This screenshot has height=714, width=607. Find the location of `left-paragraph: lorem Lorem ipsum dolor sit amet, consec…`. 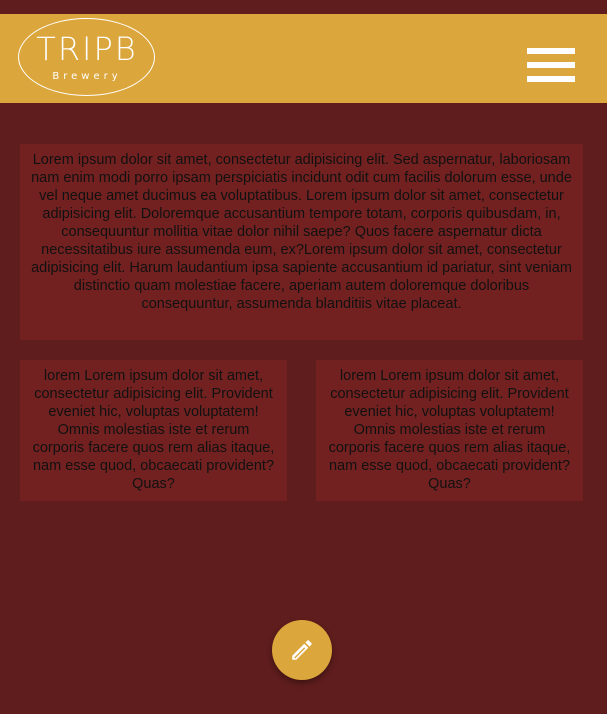

left-paragraph: lorem Lorem ipsum dolor sit amet, consec… is located at coordinates (153, 430).